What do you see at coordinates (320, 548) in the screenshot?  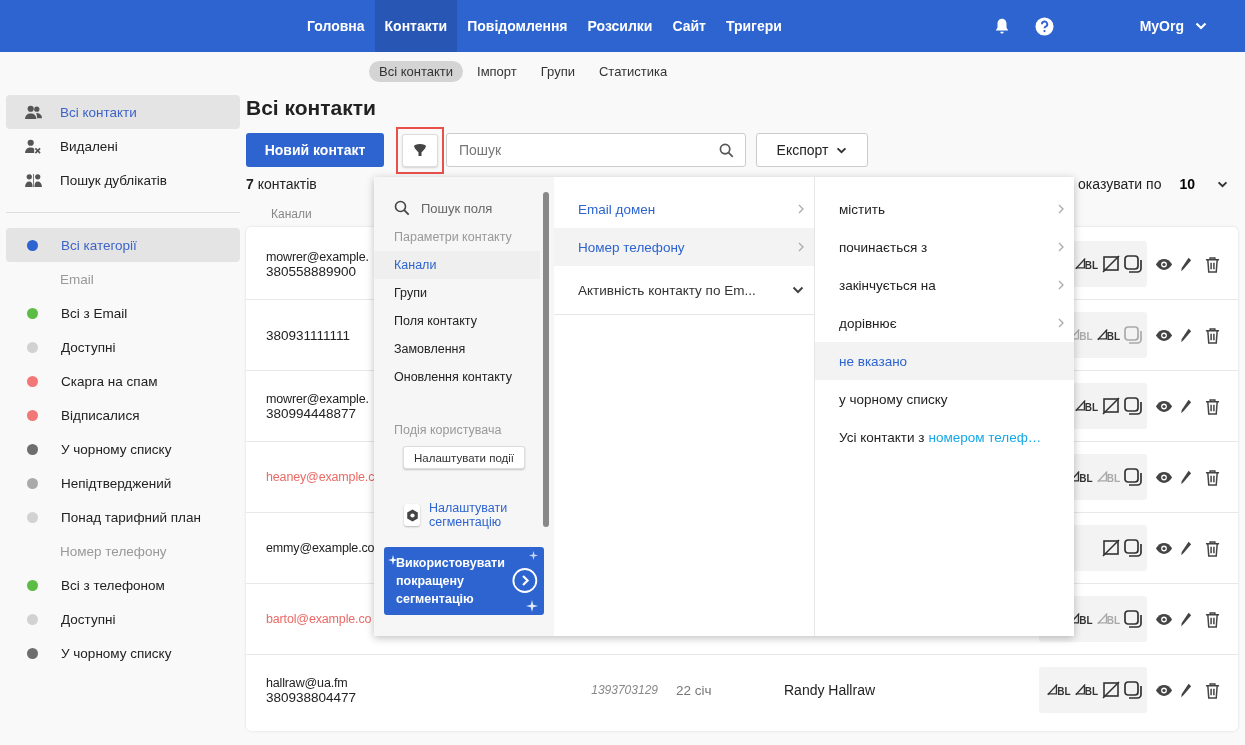 I see `contact-email: emmy@example.co` at bounding box center [320, 548].